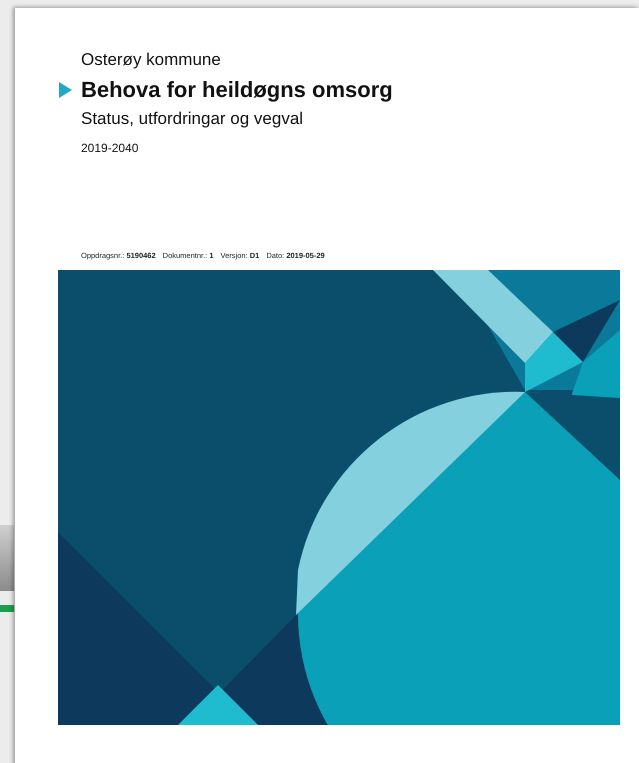 The height and width of the screenshot is (763, 639). What do you see at coordinates (7, 558) in the screenshot?
I see `page-thumbnail` at bounding box center [7, 558].